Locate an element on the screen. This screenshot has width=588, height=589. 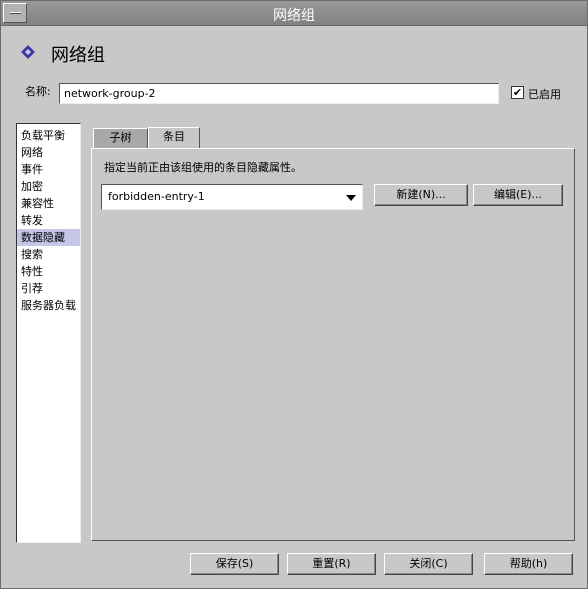
sidebar-item-events: 事件 is located at coordinates (48, 169).